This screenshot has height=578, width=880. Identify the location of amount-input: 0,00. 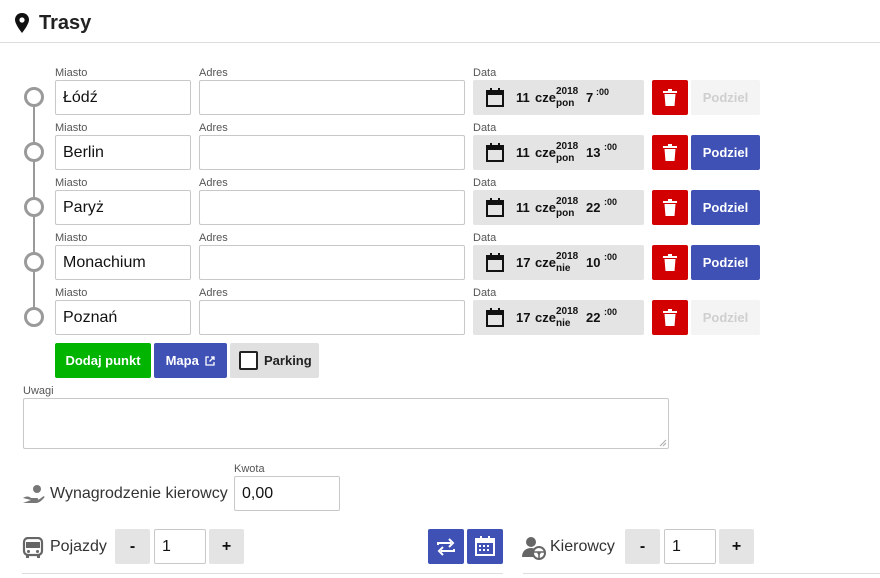
(287, 493).